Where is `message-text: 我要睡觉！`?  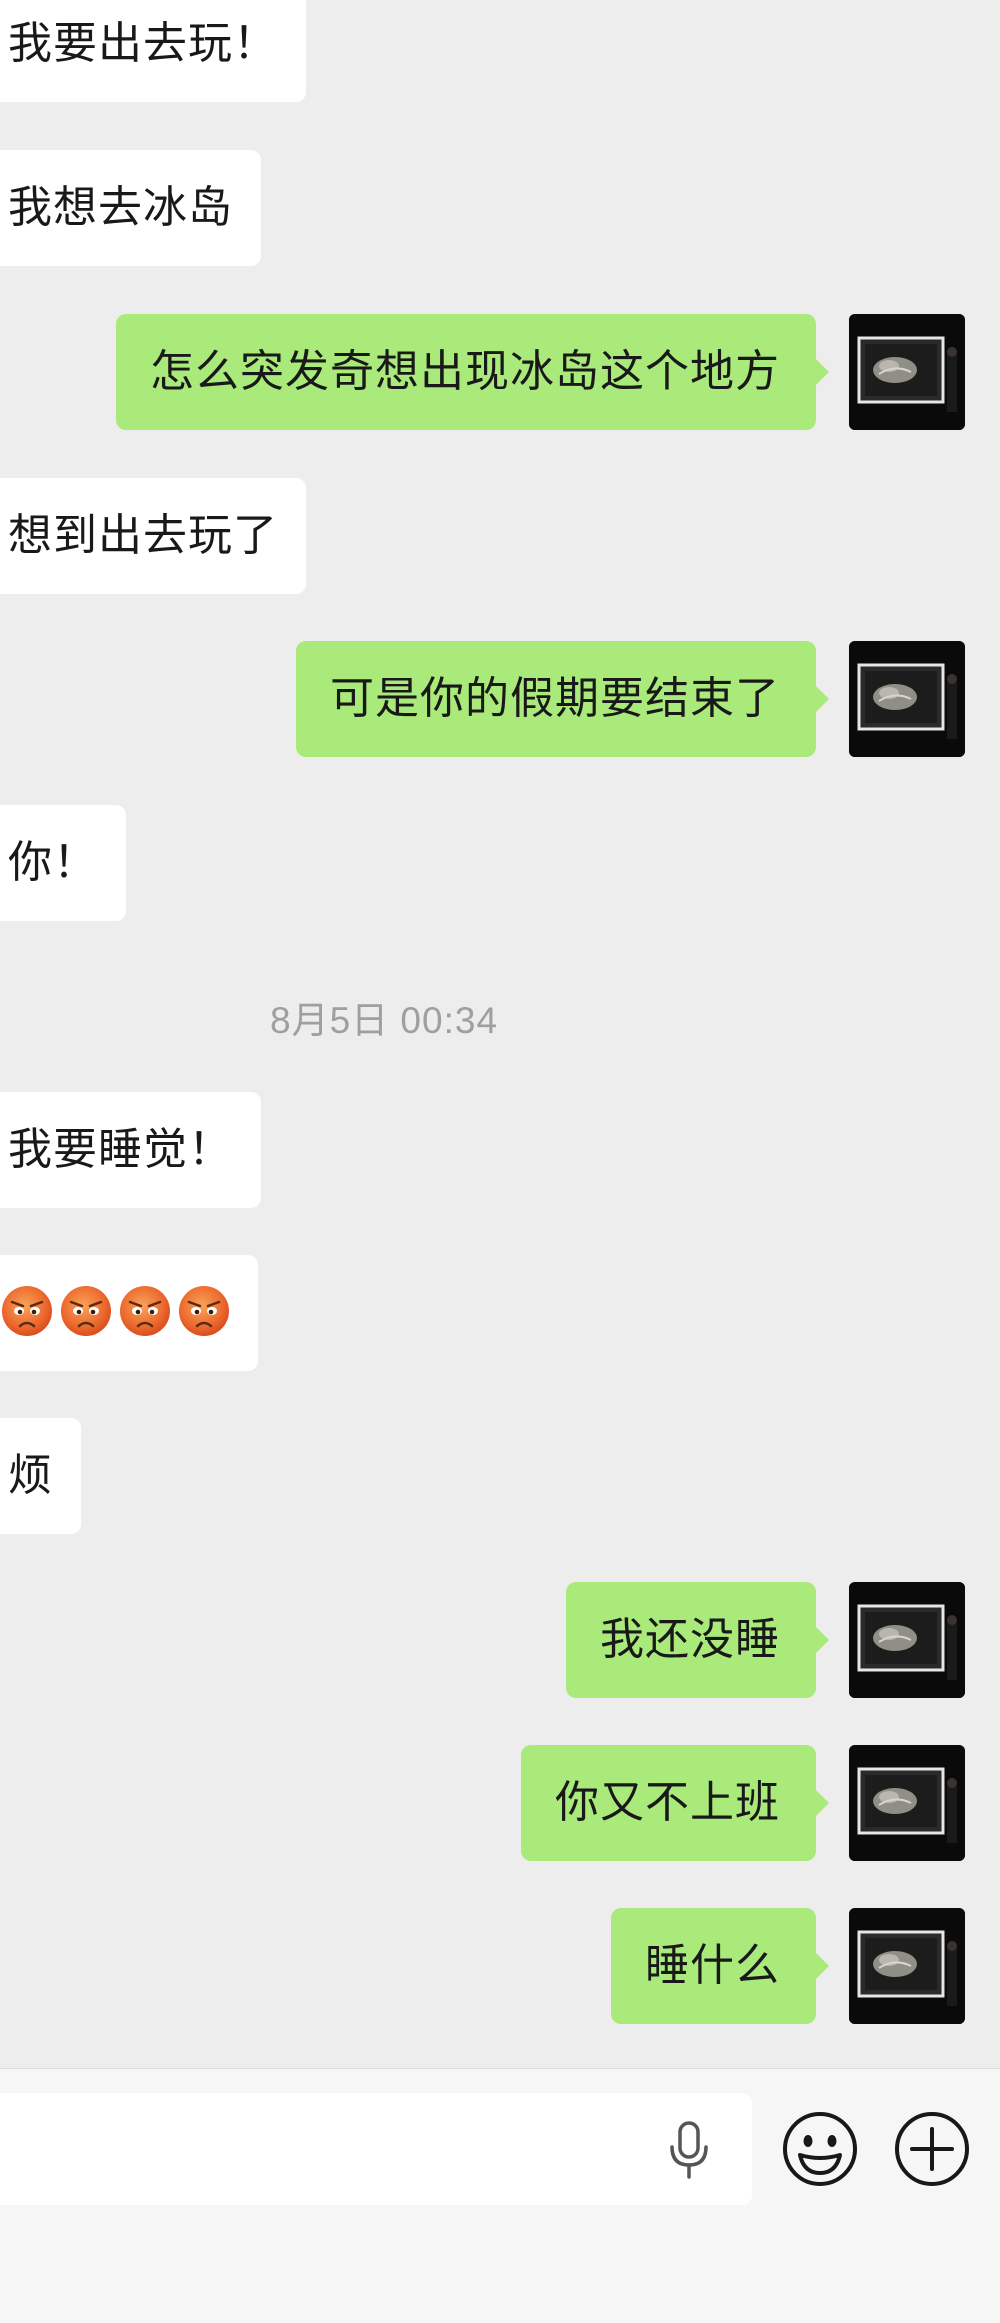
message-text: 我要睡觉！ is located at coordinates (120, 1149).